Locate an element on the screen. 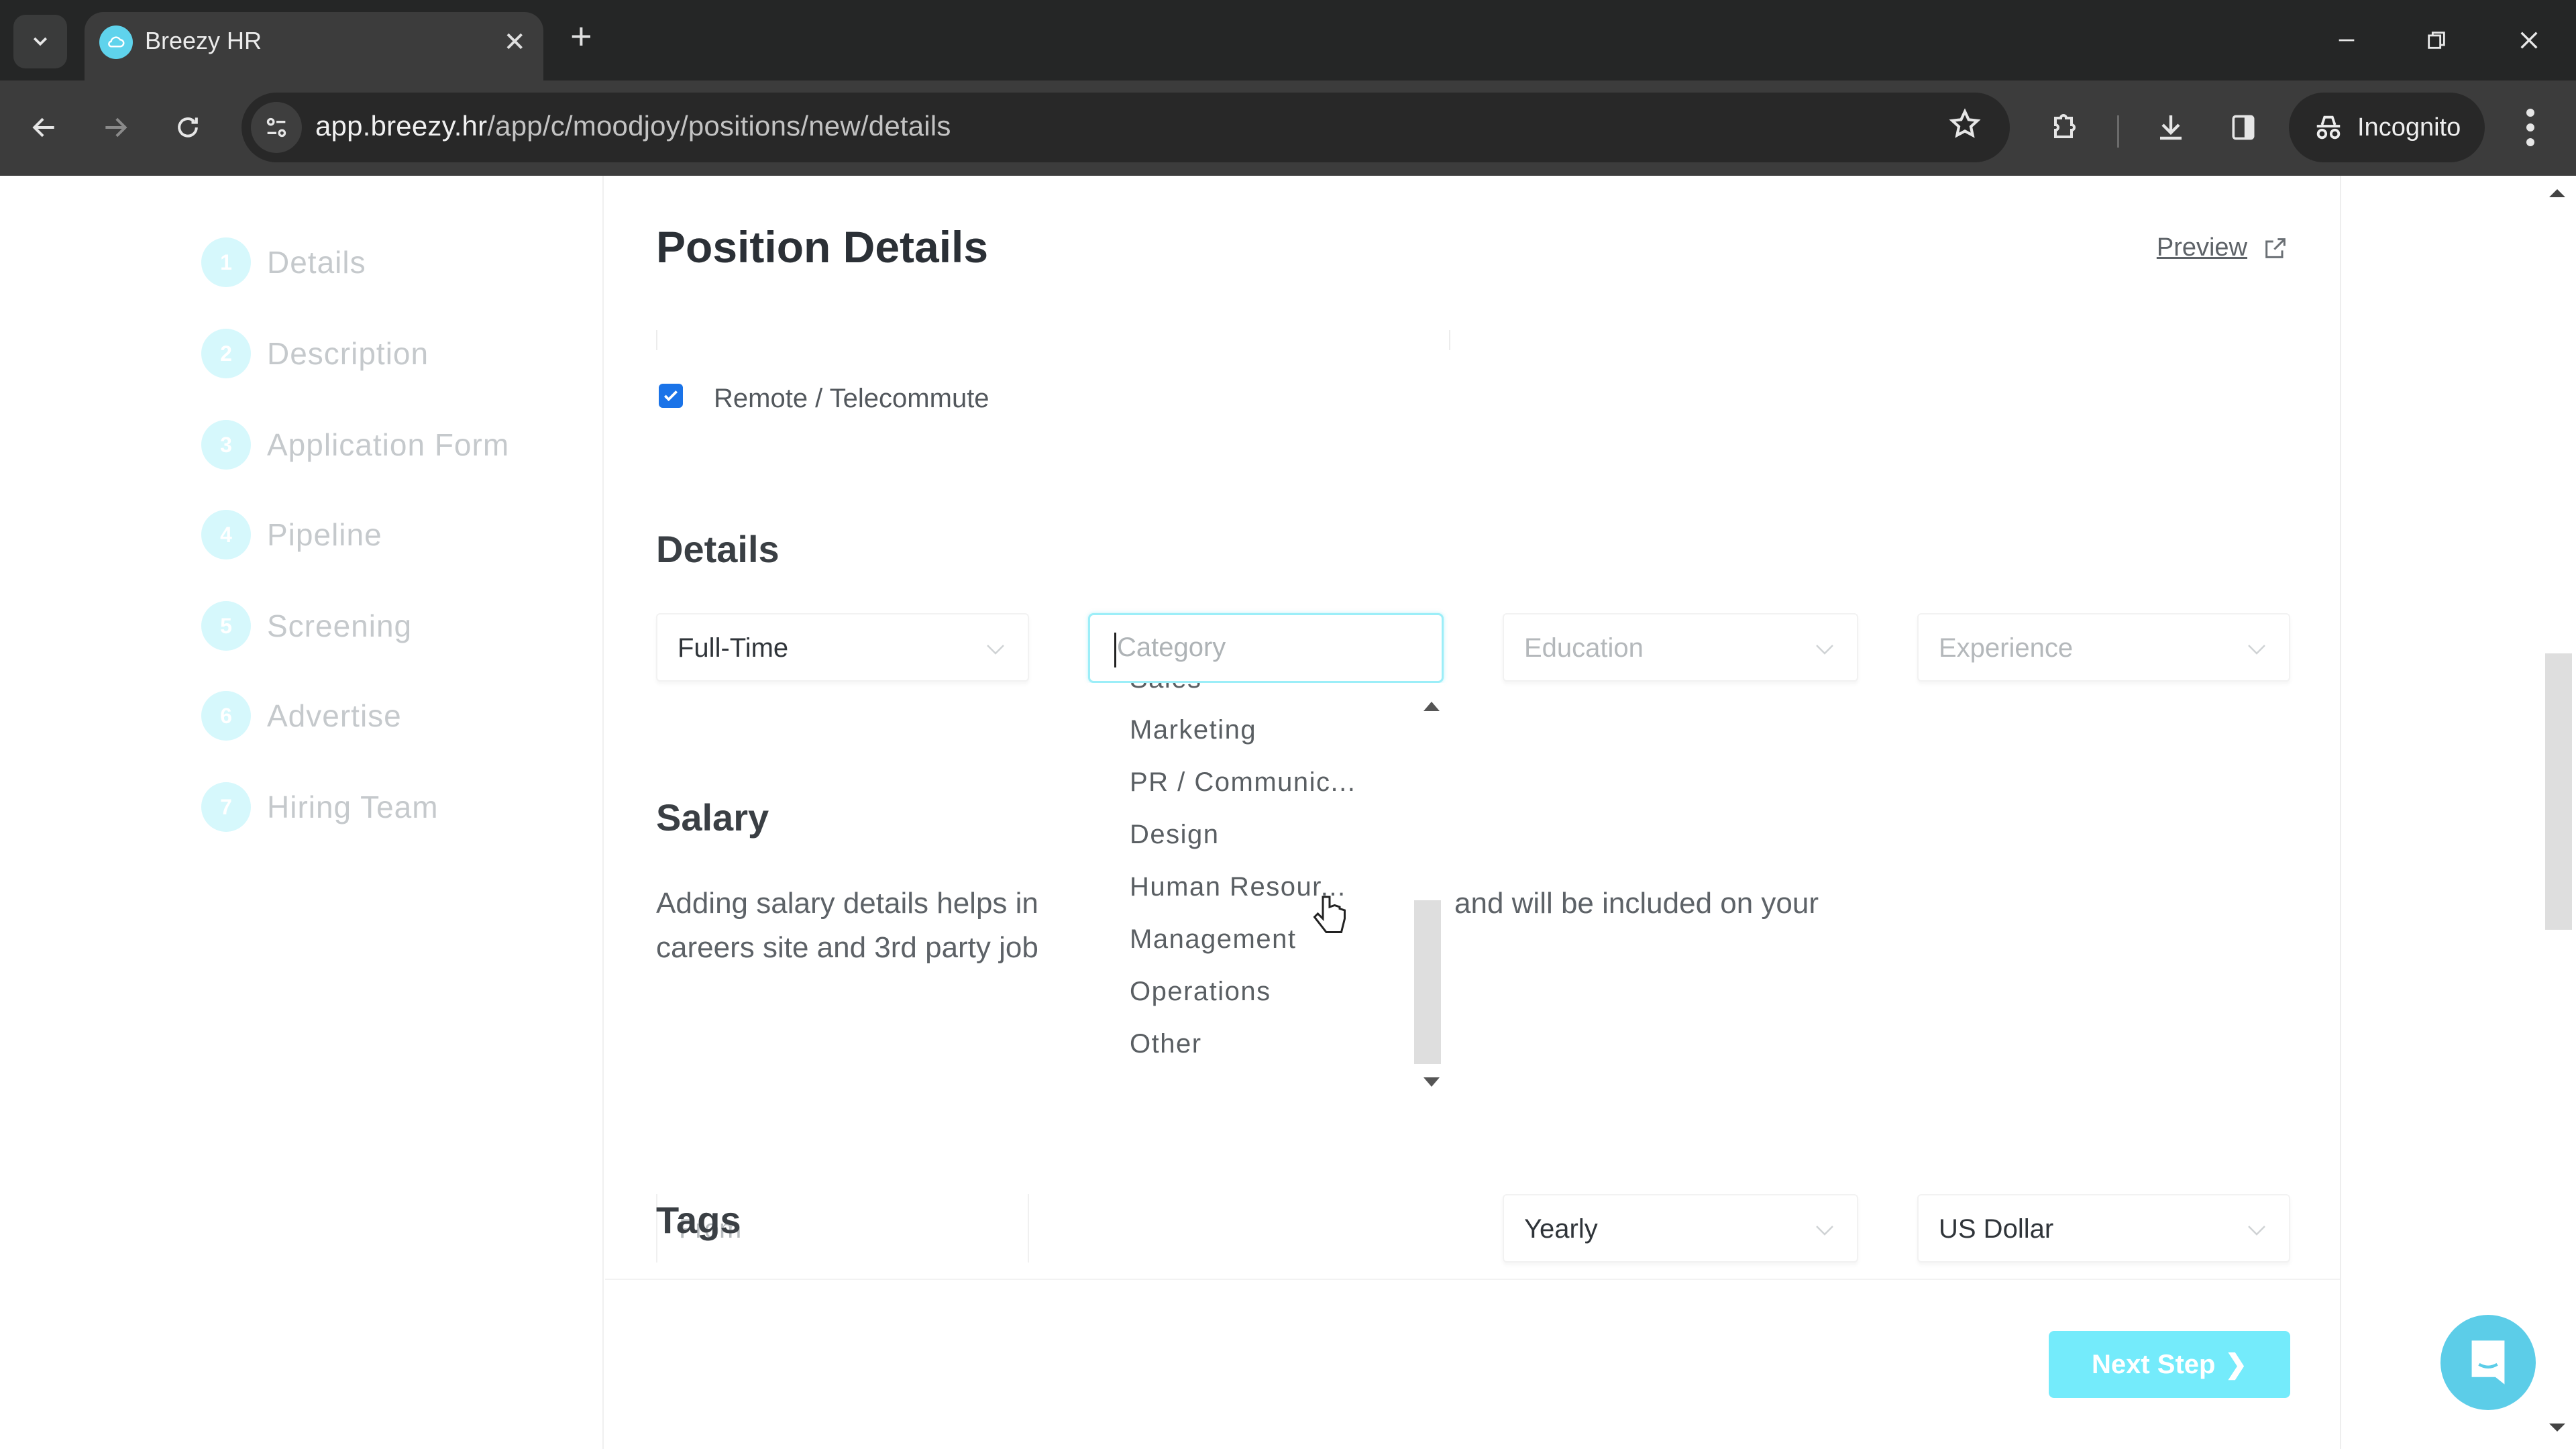 This screenshot has height=1449, width=2576. minimize-icon is located at coordinates (2347, 40).